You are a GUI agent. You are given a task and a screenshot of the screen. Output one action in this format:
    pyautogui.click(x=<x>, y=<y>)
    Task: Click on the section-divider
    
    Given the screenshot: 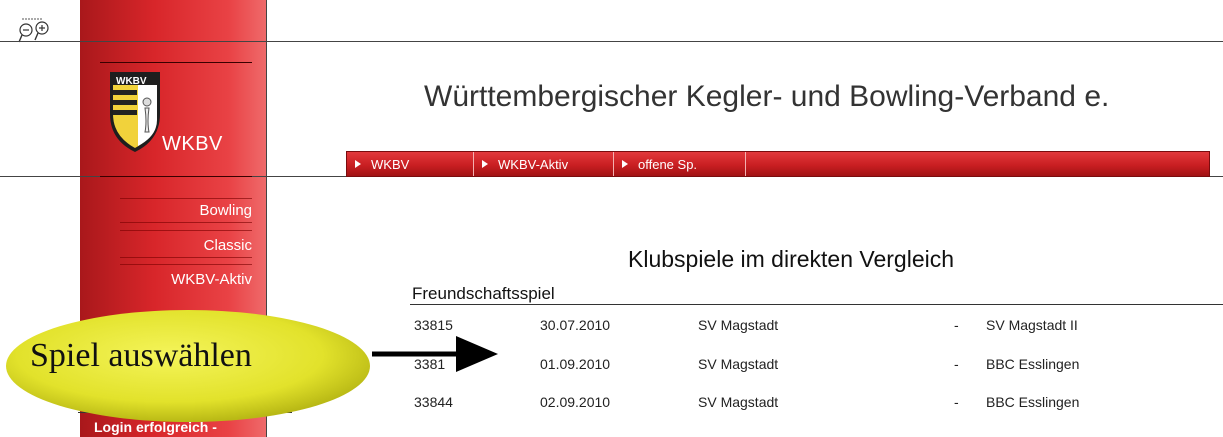 What is the action you would take?
    pyautogui.click(x=816, y=304)
    